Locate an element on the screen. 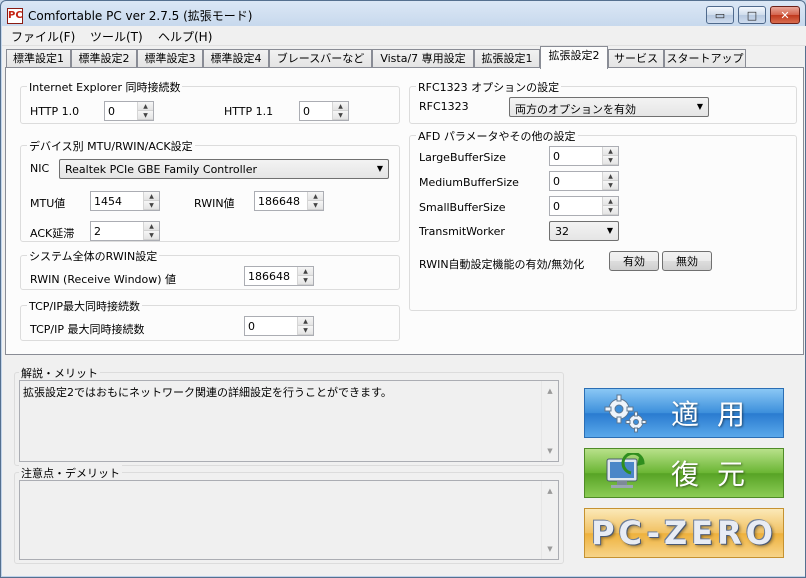 This screenshot has width=806, height=578. minimize-icon: ▭ is located at coordinates (720, 15).